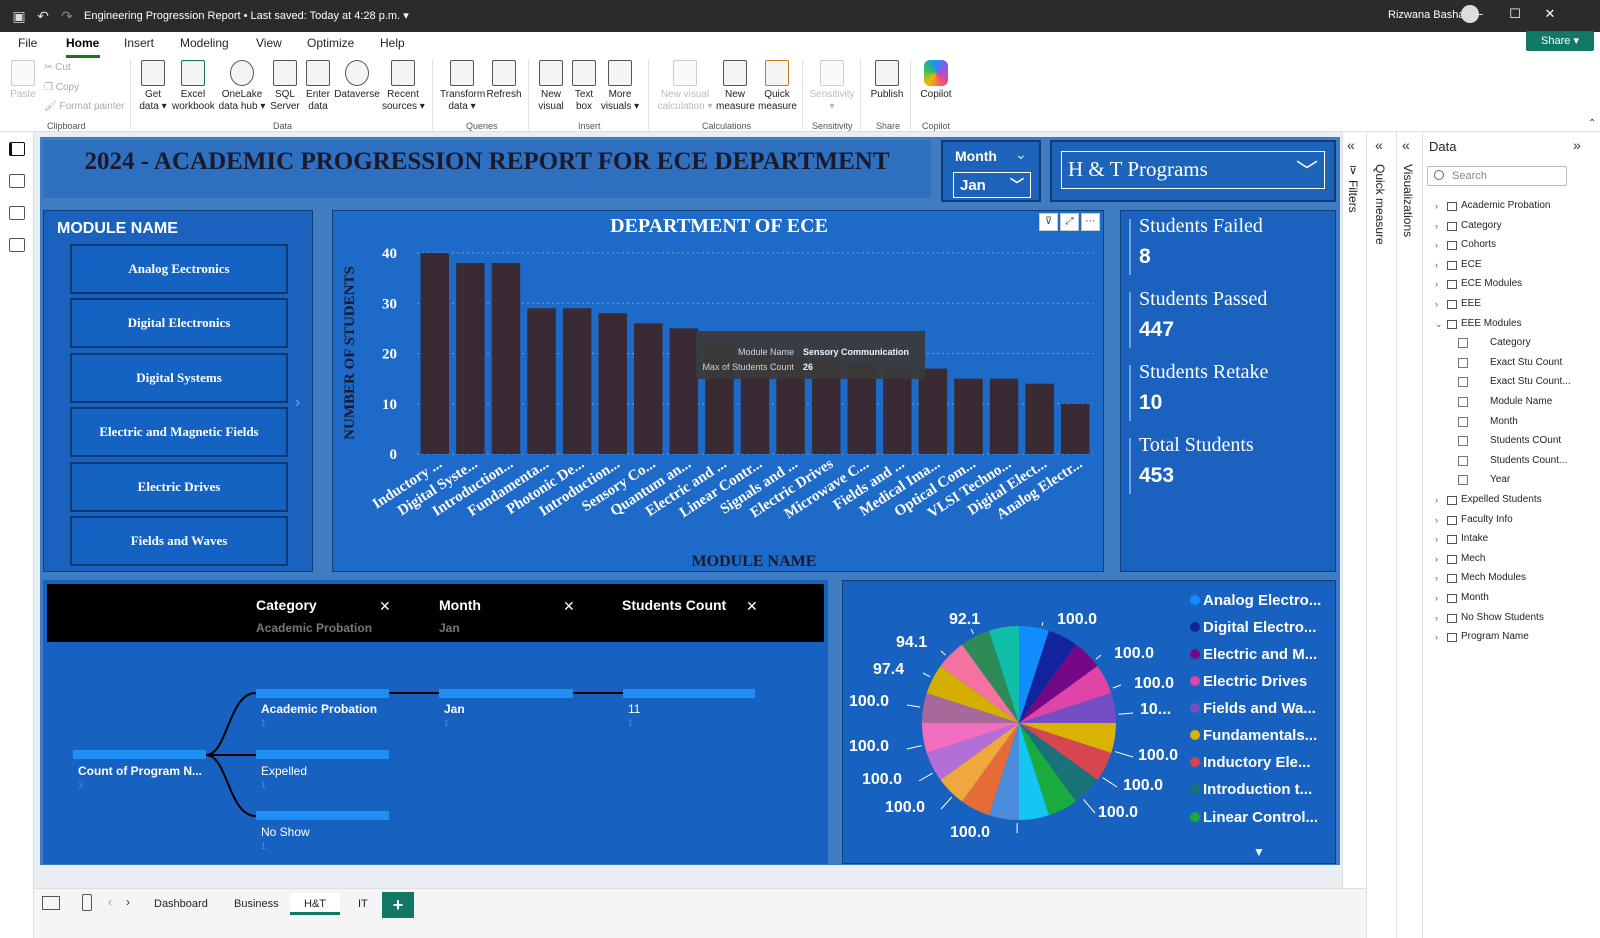  Describe the element at coordinates (61, 87) in the screenshot. I see `copy-button: ❐ Copy` at that location.